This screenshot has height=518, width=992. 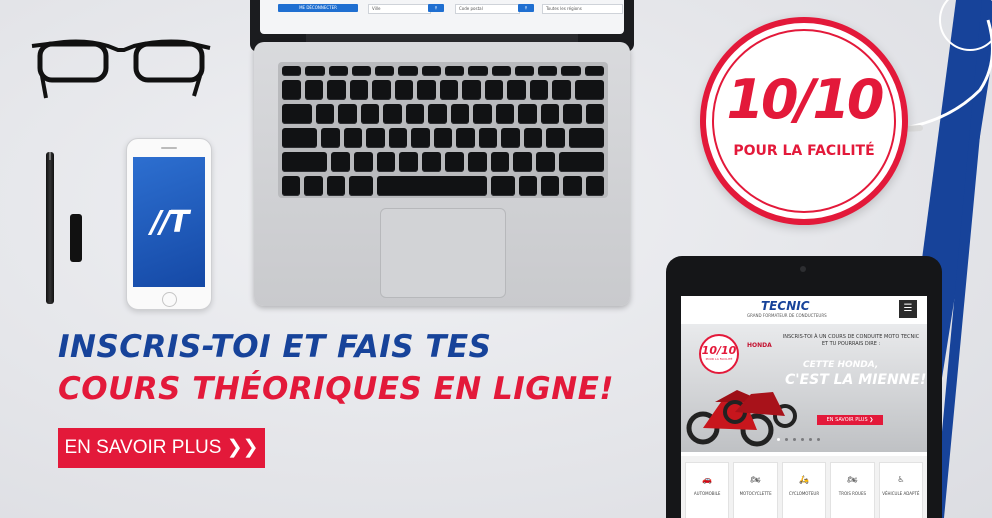 I want to click on site-tagline: GRAND FORMATEUR DE CONDUCTEURS, so click(x=787, y=315).